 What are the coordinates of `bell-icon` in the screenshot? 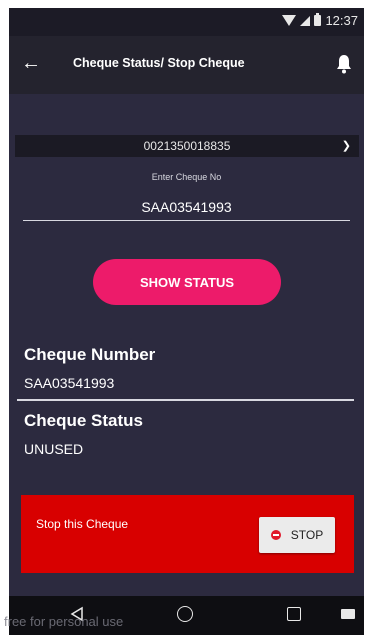 It's located at (344, 64).